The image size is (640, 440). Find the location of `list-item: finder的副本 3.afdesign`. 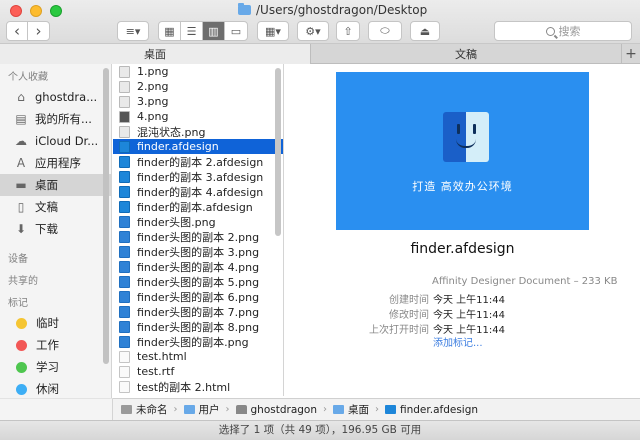

list-item: finder的副本 3.afdesign is located at coordinates (198, 176).